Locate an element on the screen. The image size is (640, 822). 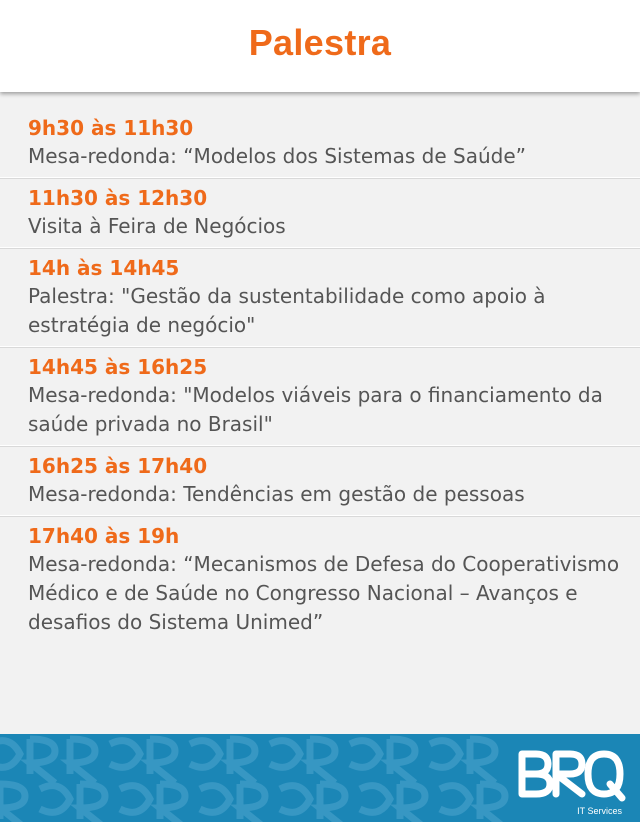
schedule-time: 9h30 às 11h30 is located at coordinates (111, 128).